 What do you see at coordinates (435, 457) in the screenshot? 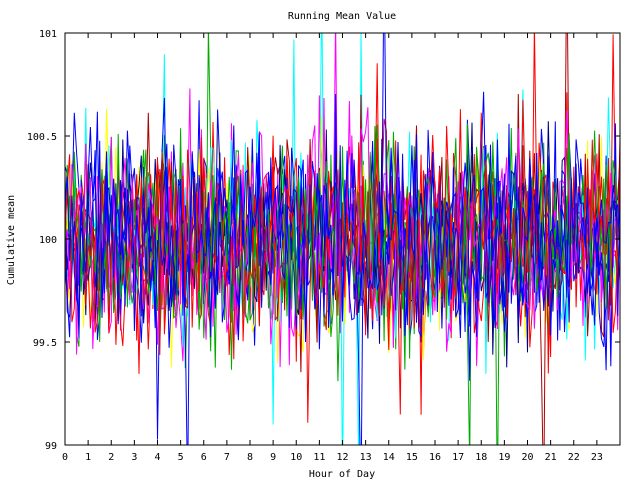
I see `x-tick-label: 16` at bounding box center [435, 457].